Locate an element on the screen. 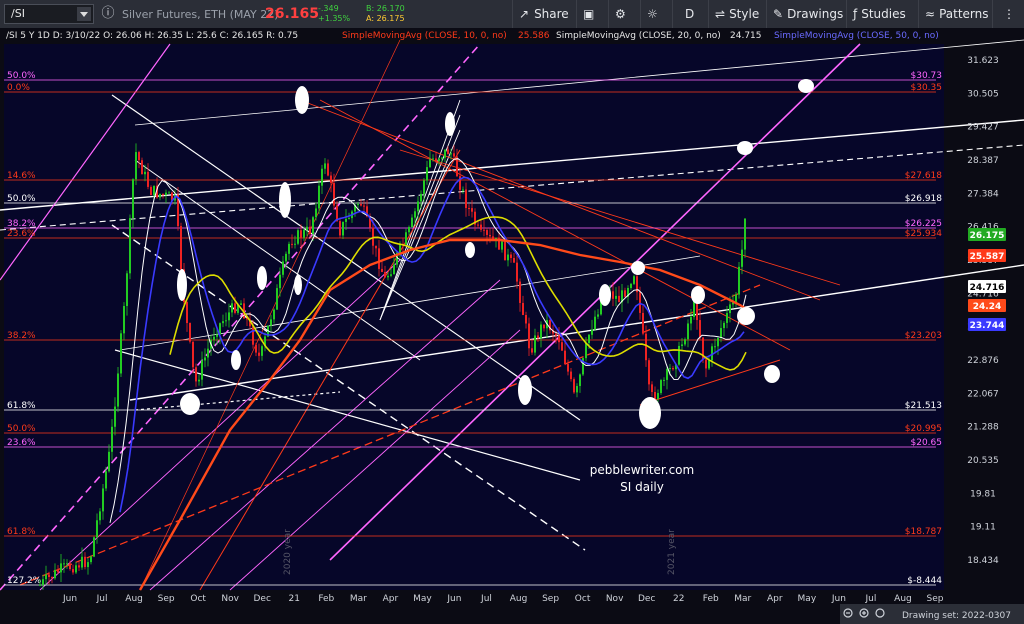 The height and width of the screenshot is (624, 1024). chevron-down-icon is located at coordinates (84, 14).